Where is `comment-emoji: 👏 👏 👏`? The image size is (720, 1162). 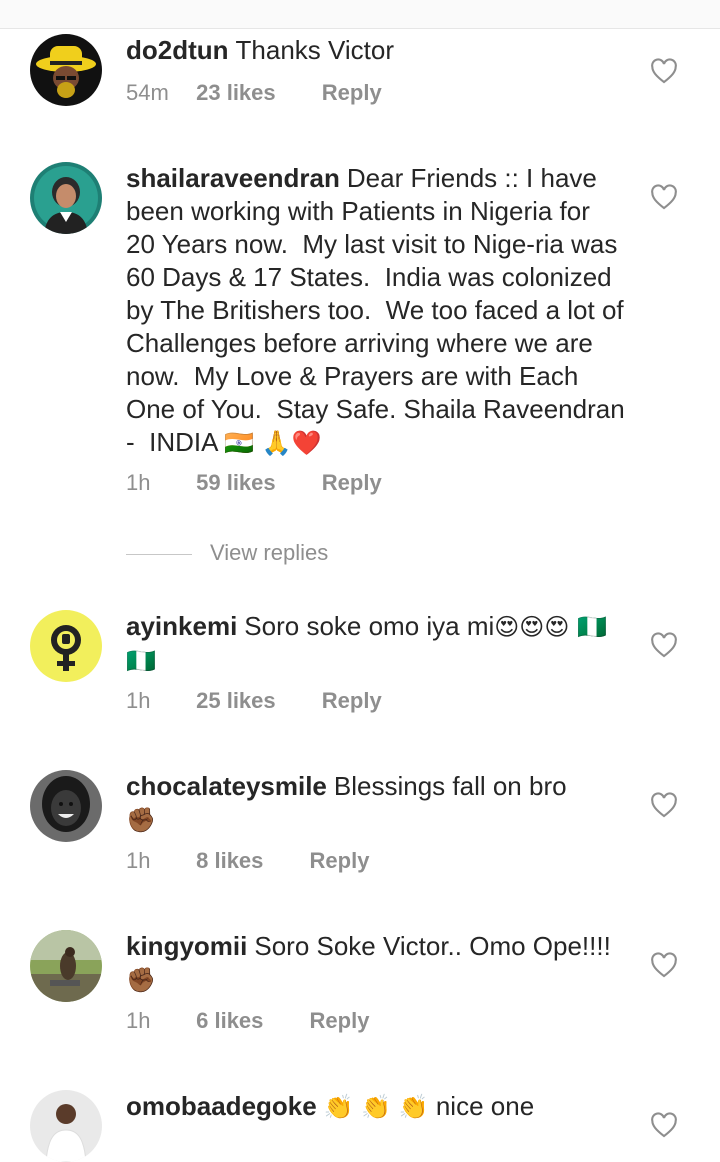
comment-emoji: 👏 👏 👏 is located at coordinates (376, 1107).